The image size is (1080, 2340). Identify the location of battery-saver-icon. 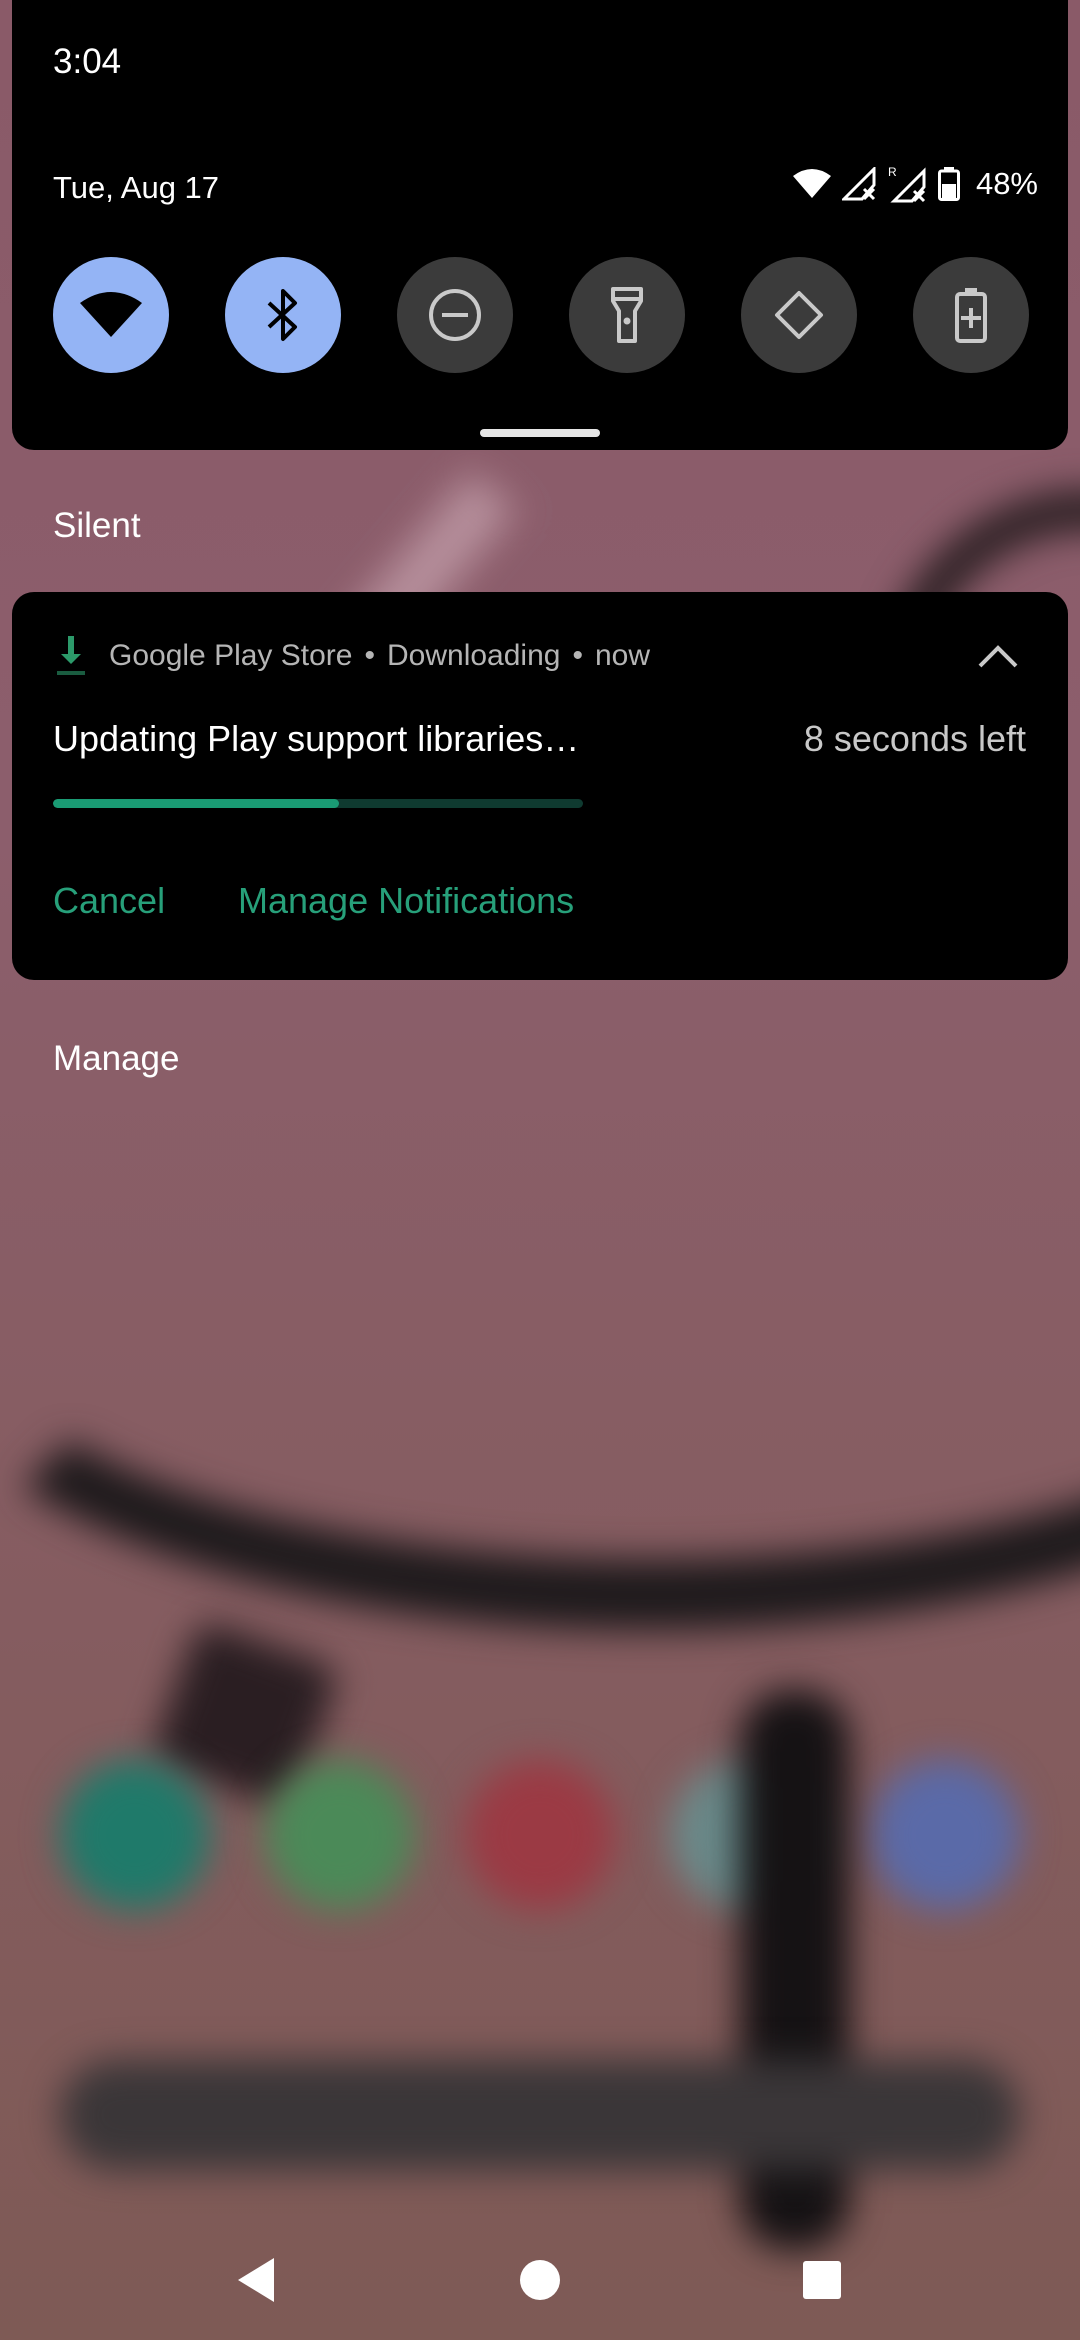
(971, 315).